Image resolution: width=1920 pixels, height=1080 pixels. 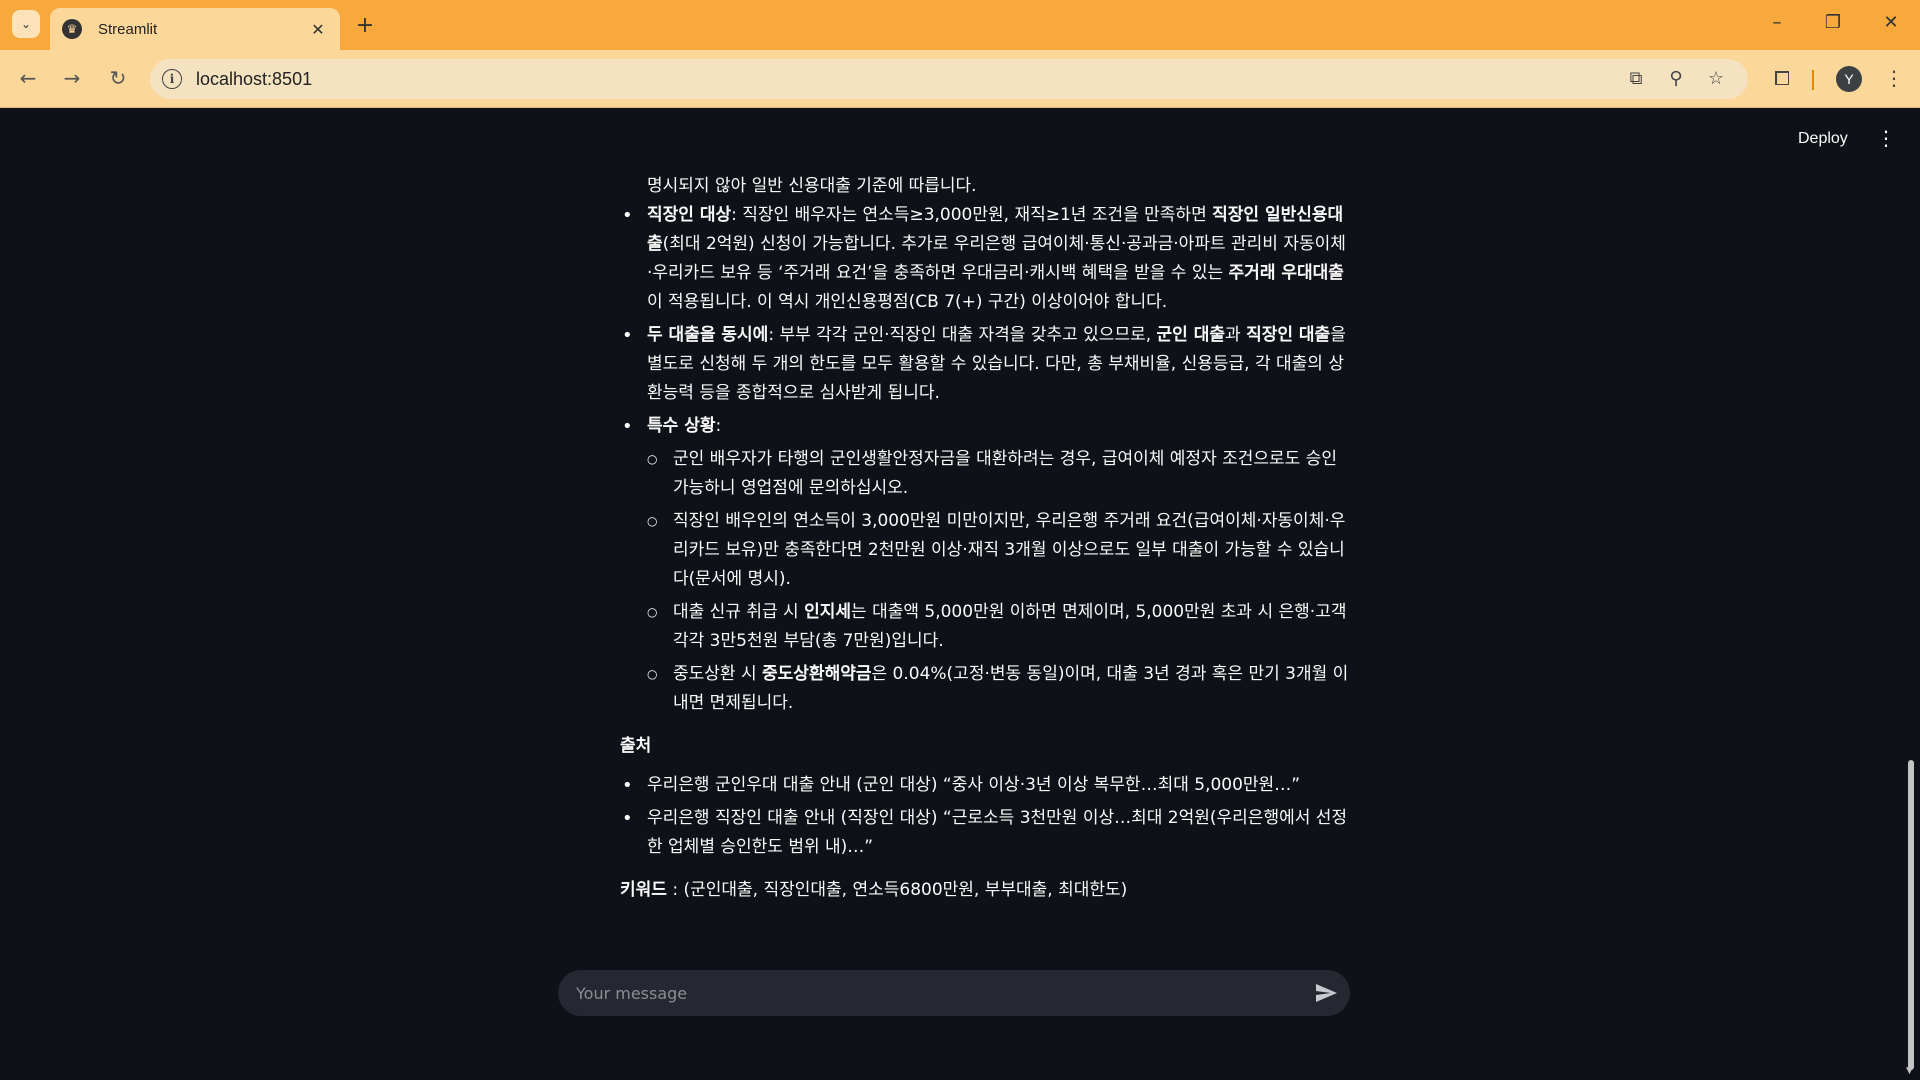 What do you see at coordinates (817, 674) in the screenshot?
I see `bold-text: 중도상환해약금` at bounding box center [817, 674].